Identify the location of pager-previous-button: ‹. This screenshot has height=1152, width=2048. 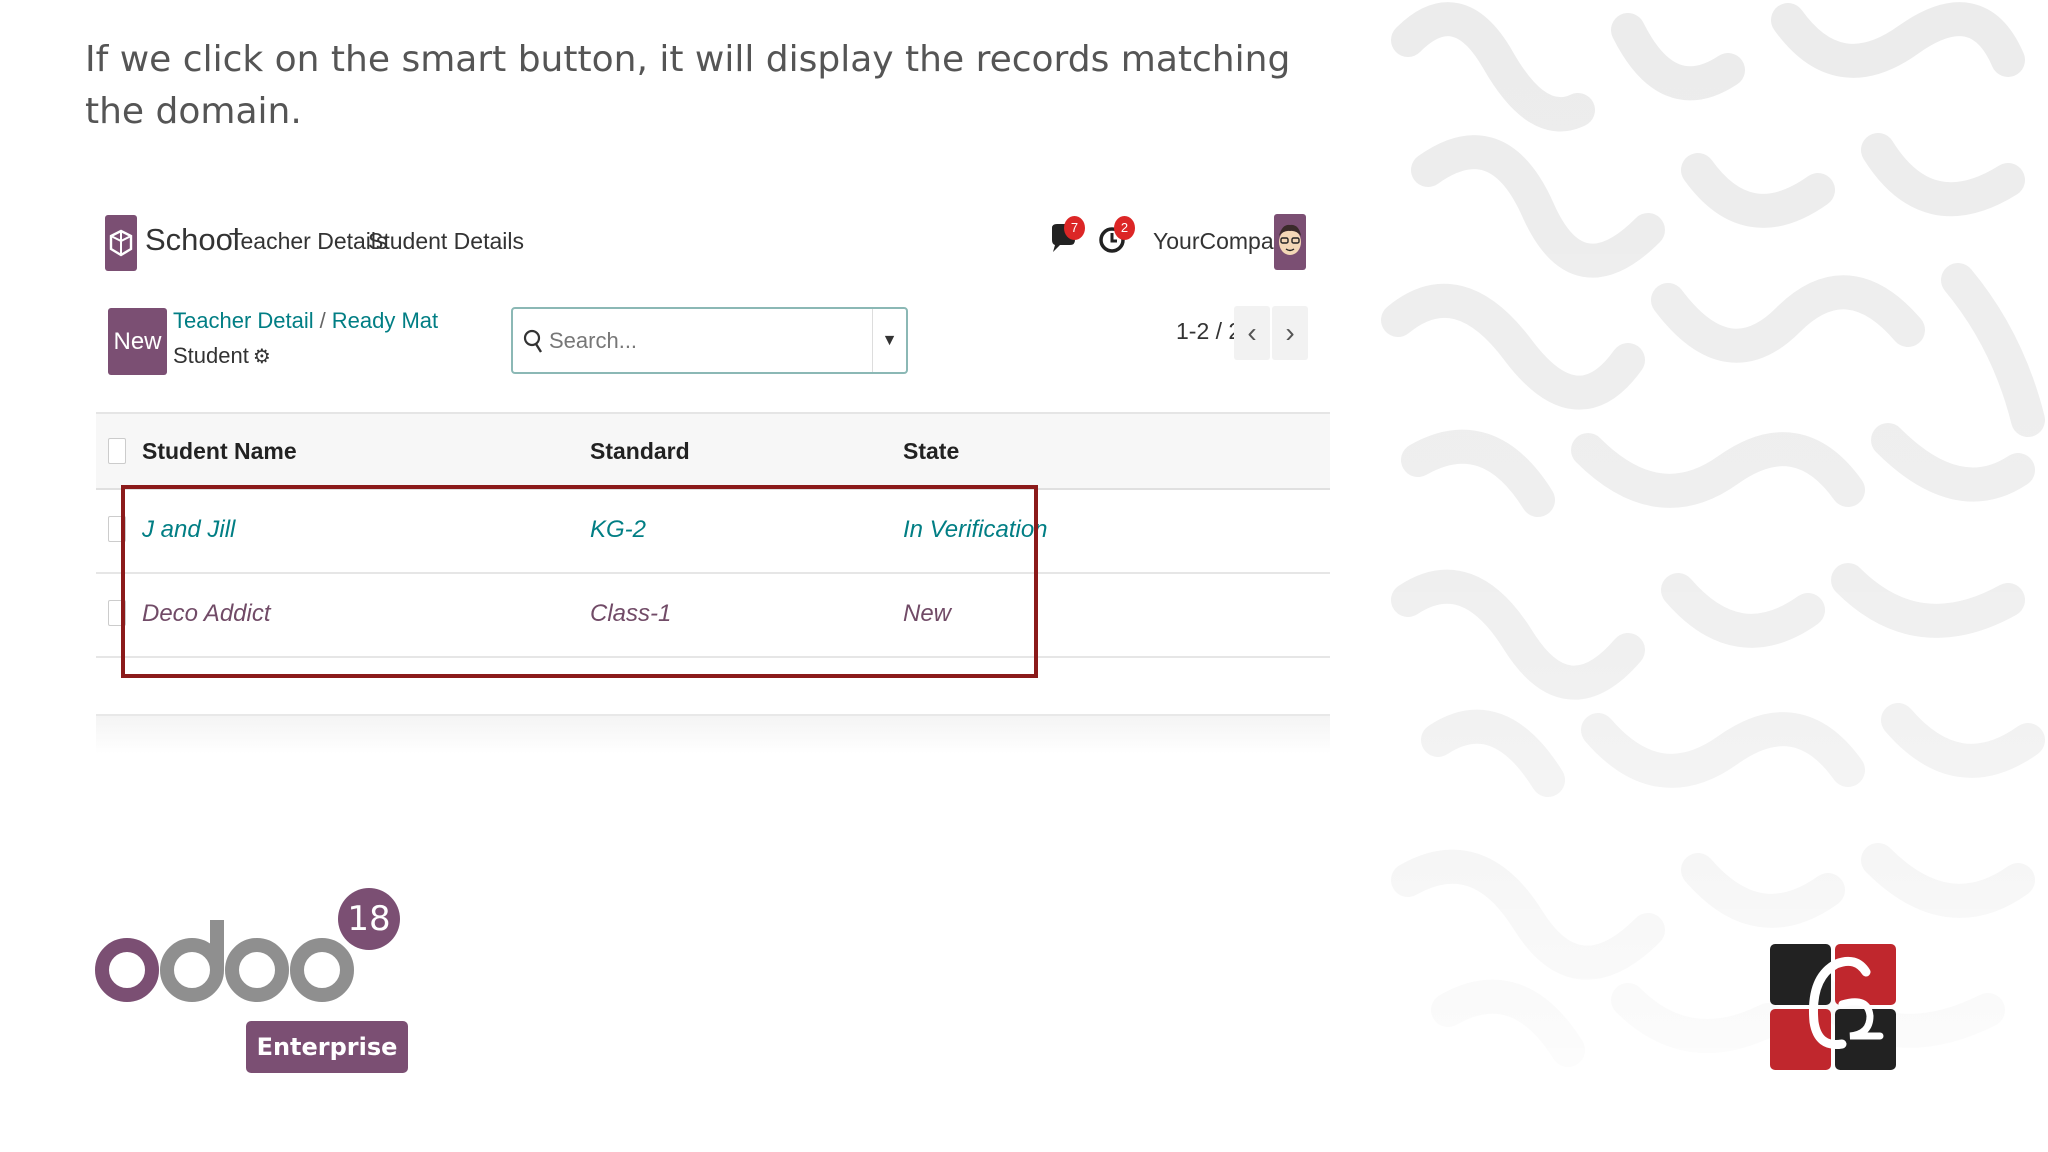
(1252, 333).